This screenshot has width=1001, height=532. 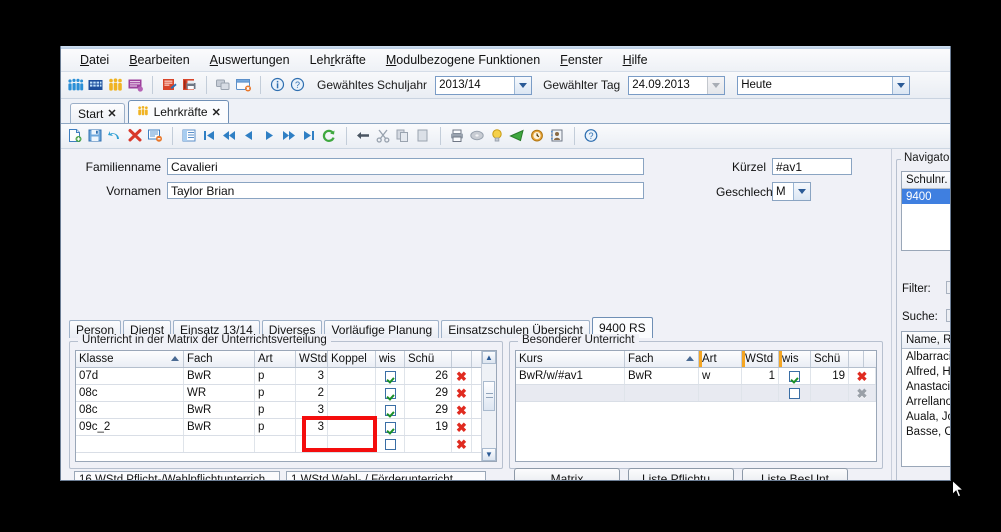 What do you see at coordinates (635, 60) in the screenshot?
I see `menu-hilfe: Hilfe` at bounding box center [635, 60].